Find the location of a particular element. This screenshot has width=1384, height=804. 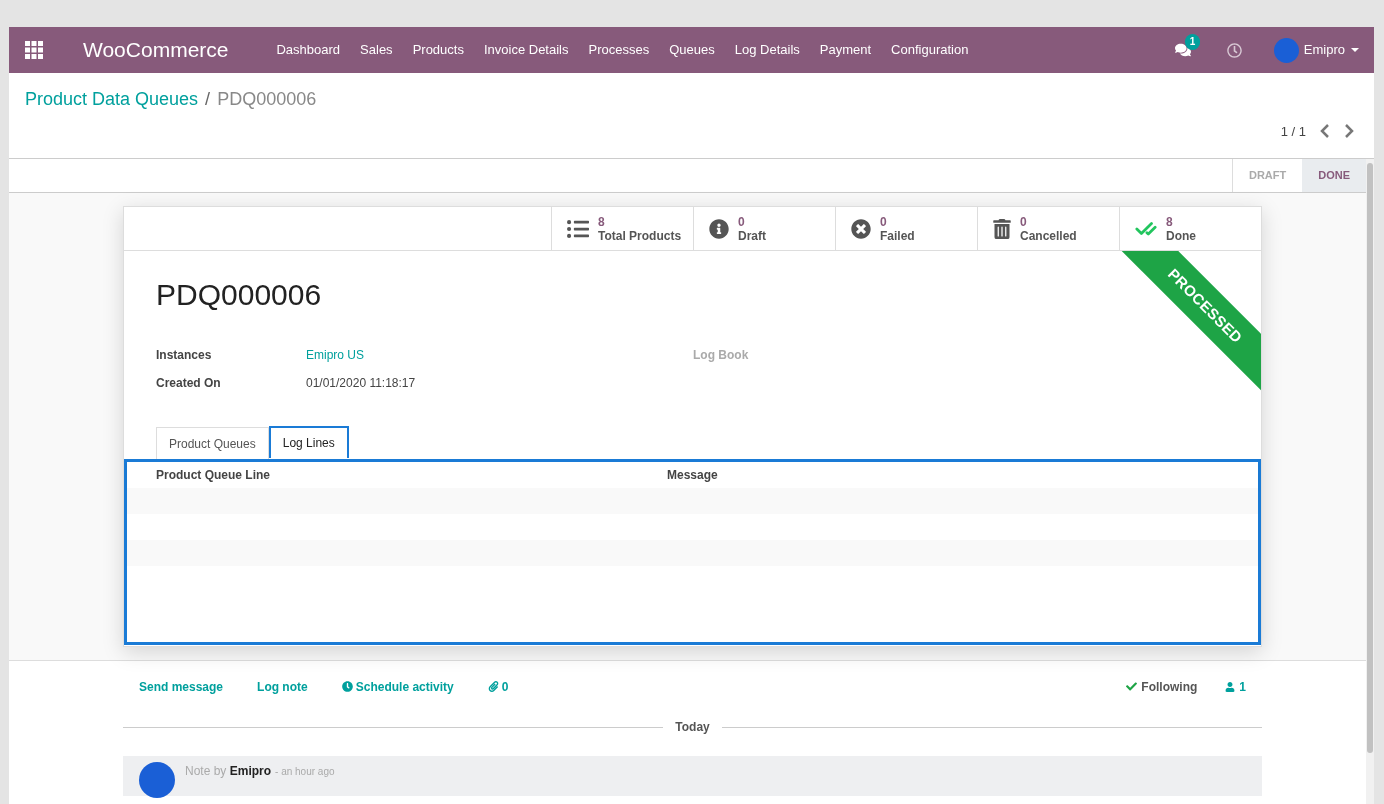

user-avatar is located at coordinates (1286, 50).